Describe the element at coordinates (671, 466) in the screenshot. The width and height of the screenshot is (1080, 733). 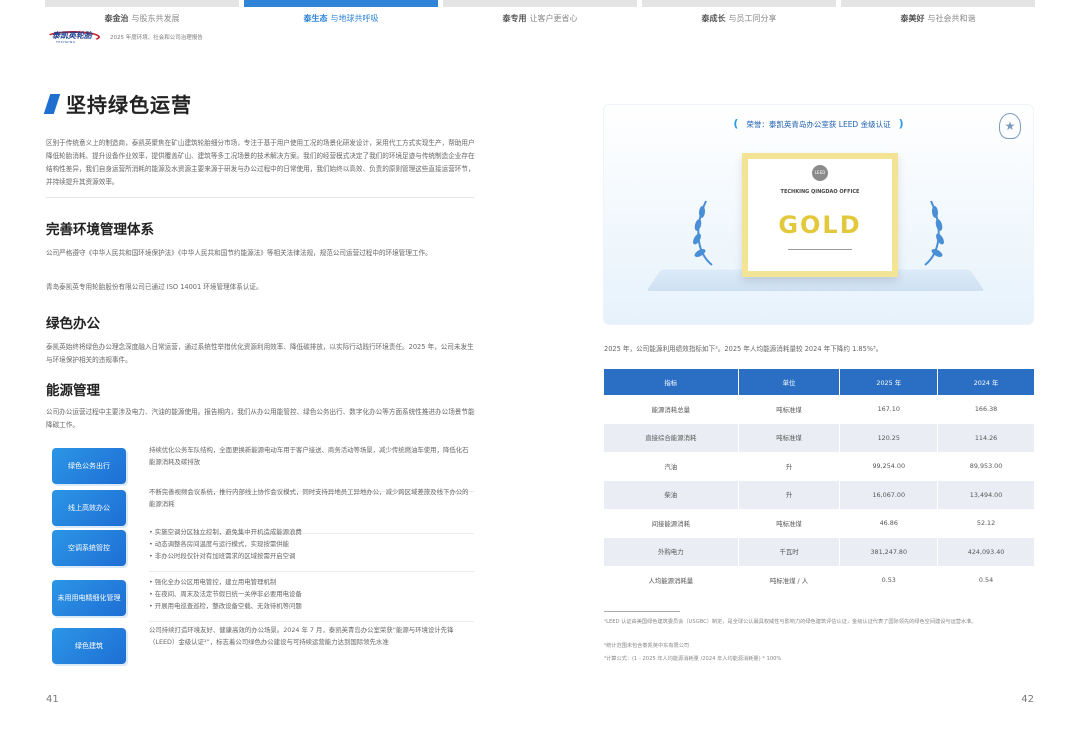
I see `table-cell: 汽油` at that location.